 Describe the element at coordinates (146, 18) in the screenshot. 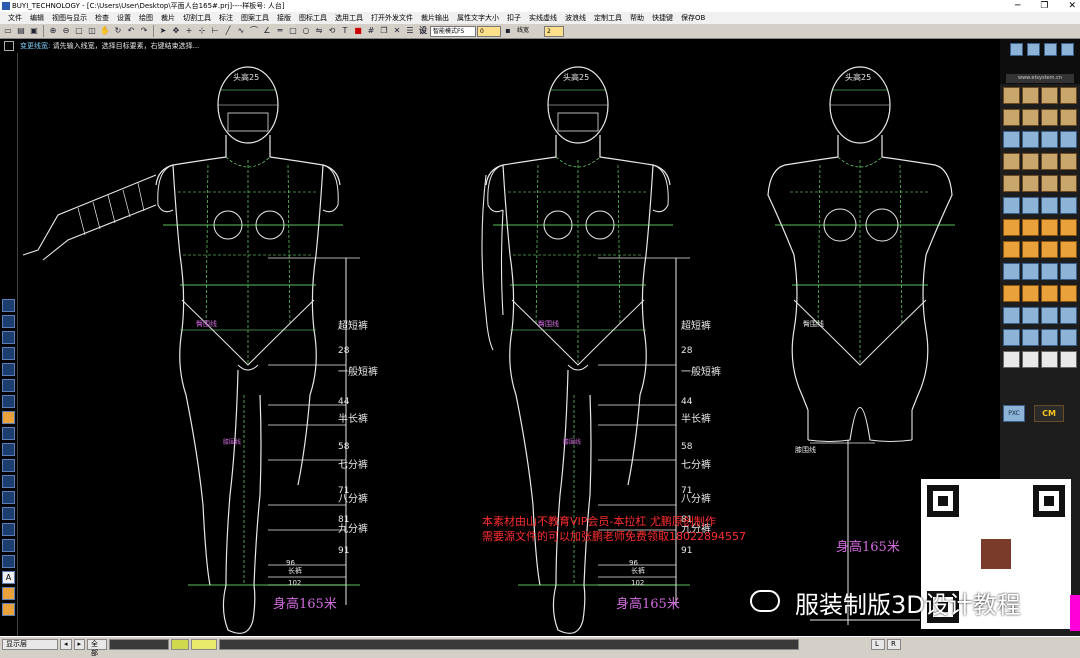

I see `menu-item: 绘图` at that location.